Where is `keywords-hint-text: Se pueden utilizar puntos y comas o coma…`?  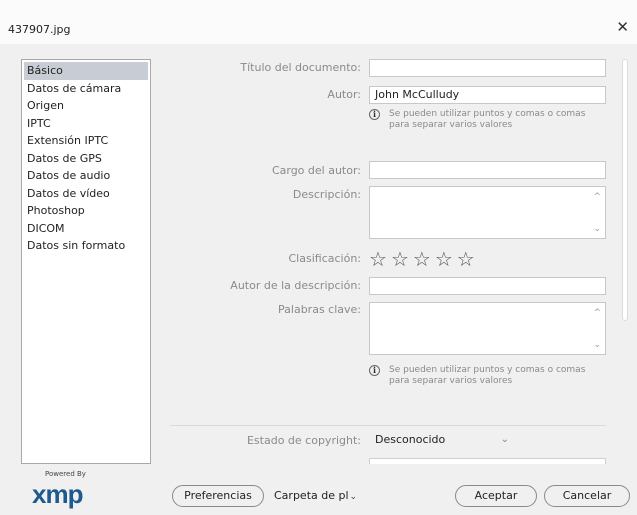
keywords-hint-text: Se pueden utilizar puntos y comas o coma… is located at coordinates (487, 375).